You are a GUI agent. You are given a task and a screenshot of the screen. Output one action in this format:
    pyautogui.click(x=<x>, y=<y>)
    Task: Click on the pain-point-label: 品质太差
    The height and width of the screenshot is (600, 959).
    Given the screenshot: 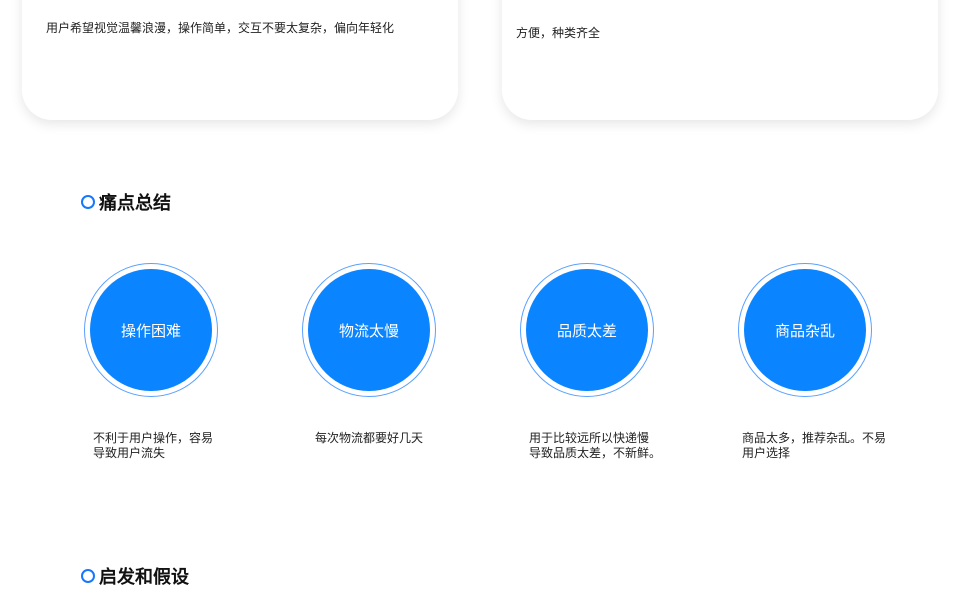 What is the action you would take?
    pyautogui.click(x=586, y=330)
    